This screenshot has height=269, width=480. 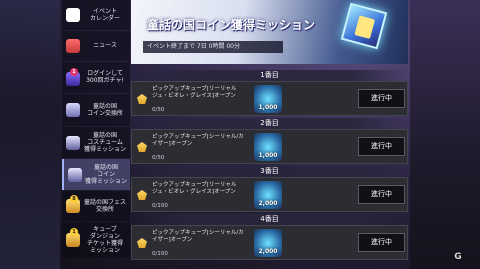 What do you see at coordinates (231, 25) in the screenshot?
I see `banner-title: 童話の国コイン獲得ミッション` at bounding box center [231, 25].